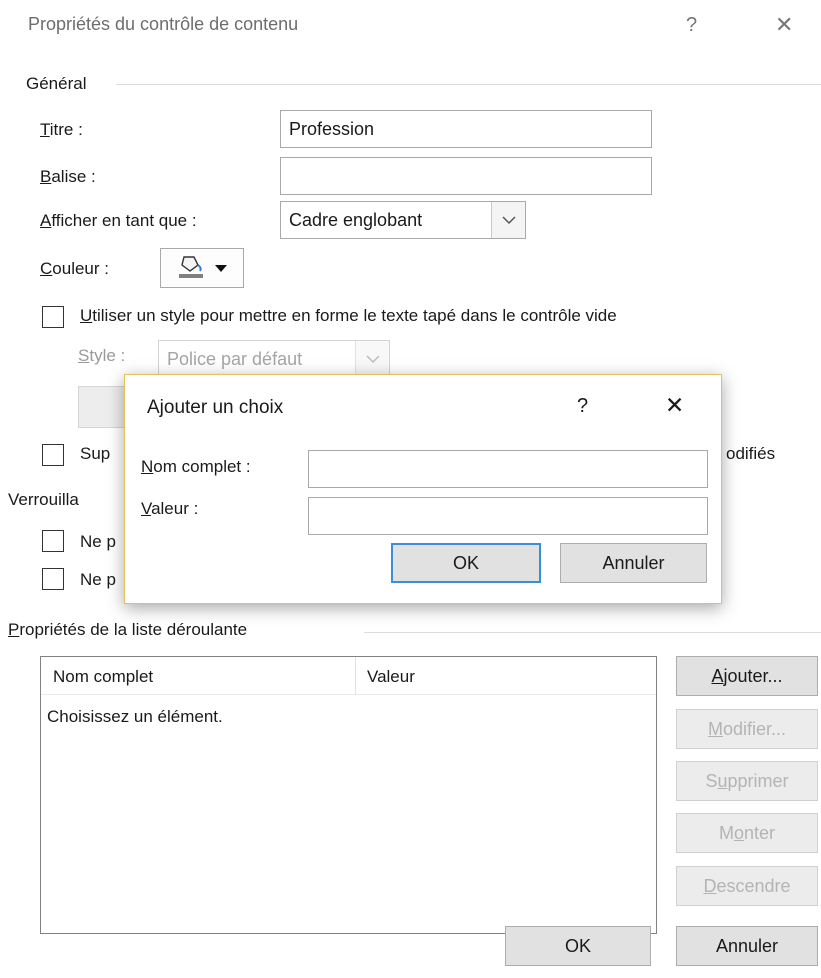 The height and width of the screenshot is (978, 821). Describe the element at coordinates (95, 453) in the screenshot. I see `supprimer-label-start: Sup` at that location.